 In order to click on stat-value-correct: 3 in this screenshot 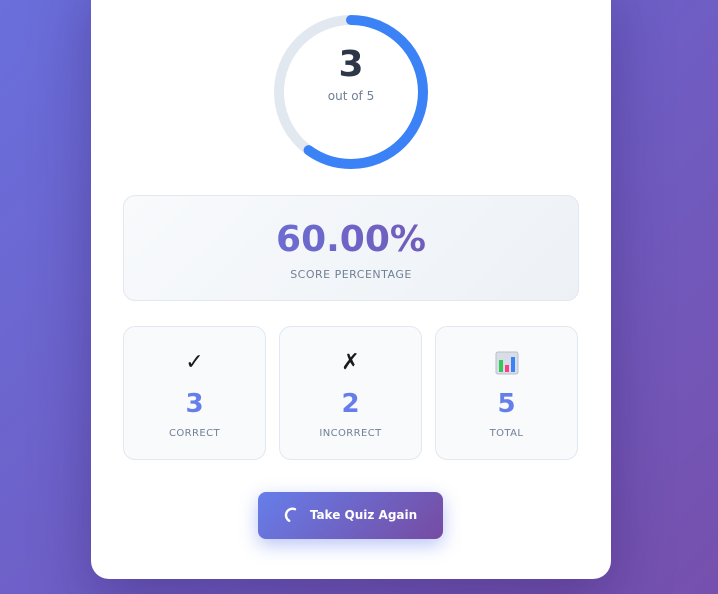, I will do `click(194, 404)`.